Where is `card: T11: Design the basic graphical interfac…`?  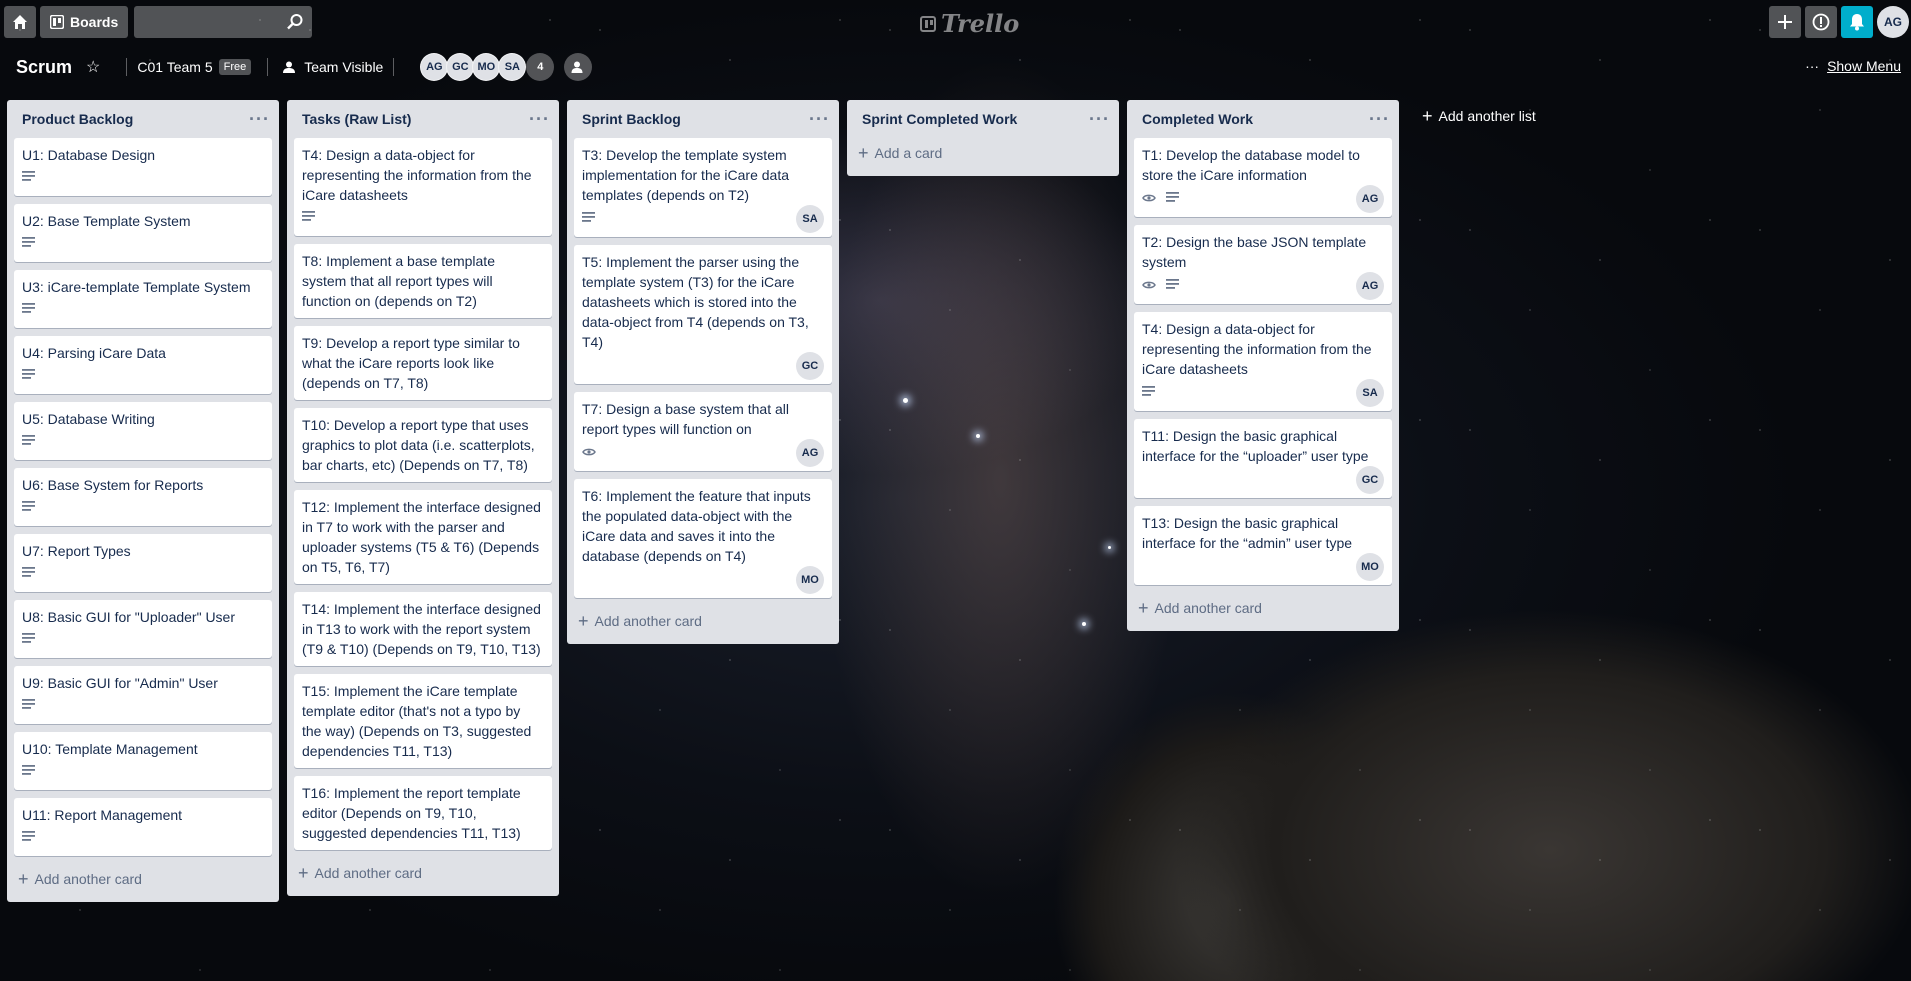 card: T11: Design the basic graphical interfac… is located at coordinates (1263, 458).